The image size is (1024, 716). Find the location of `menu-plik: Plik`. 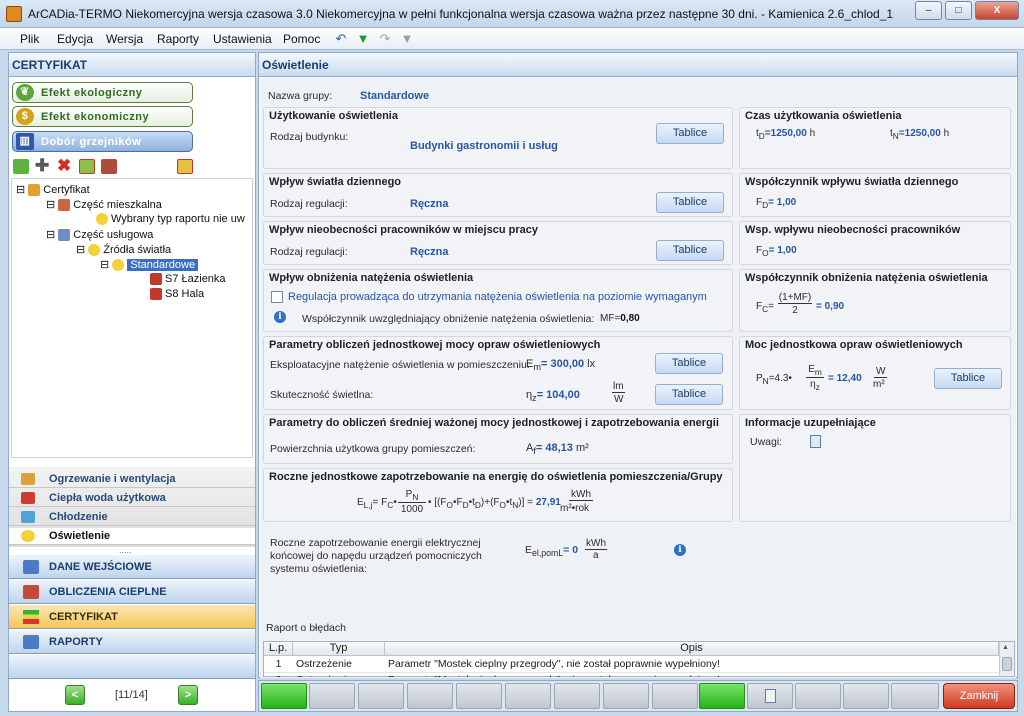

menu-plik: Plik is located at coordinates (29, 39).